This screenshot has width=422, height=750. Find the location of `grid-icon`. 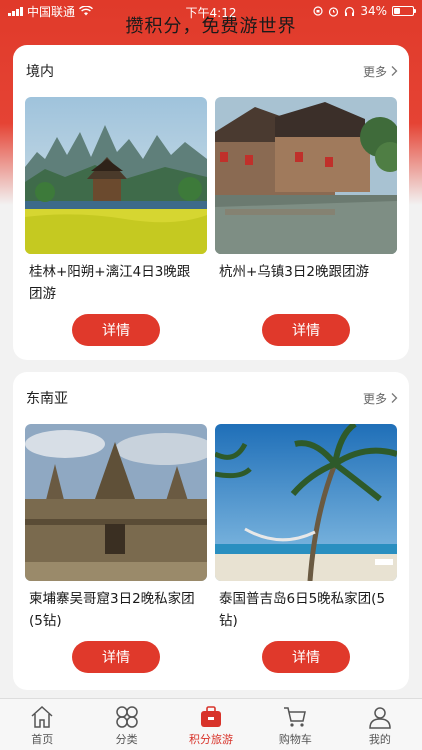

grid-icon is located at coordinates (126, 717).